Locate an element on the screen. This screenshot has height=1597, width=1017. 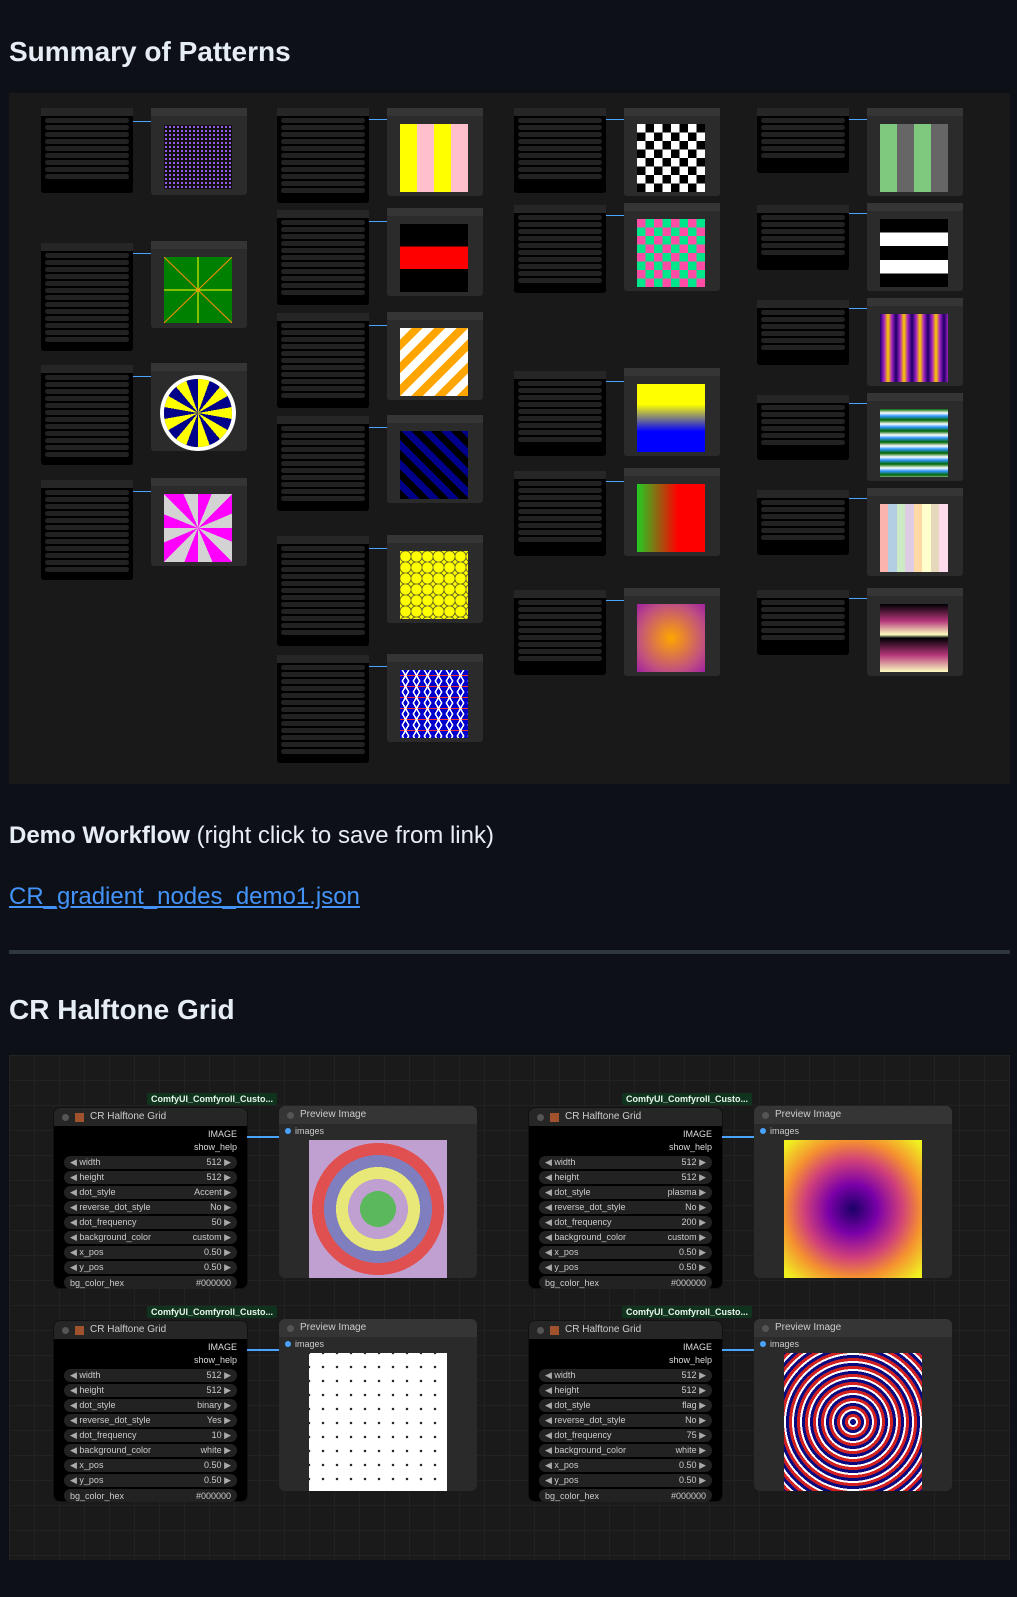
widget-reverse-dot-style: reverse_dot_styleYes is located at coordinates (150, 1420).